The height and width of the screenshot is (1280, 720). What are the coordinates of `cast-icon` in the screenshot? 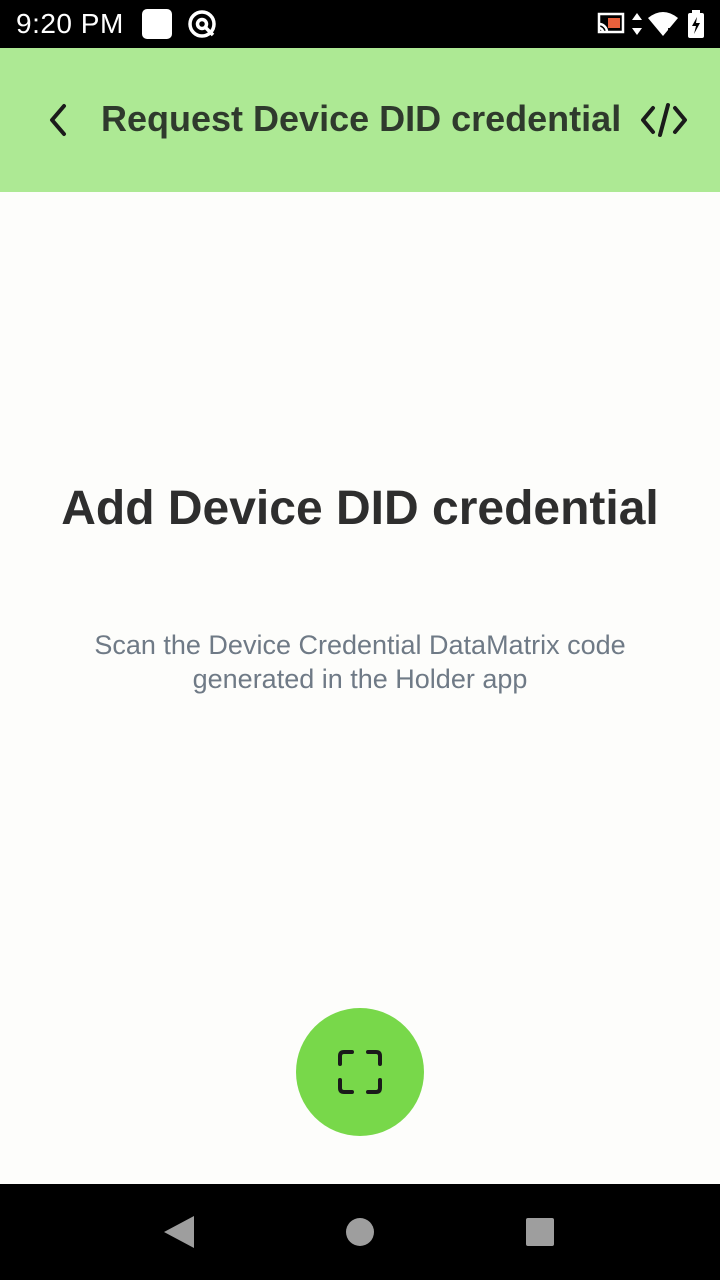 It's located at (611, 24).